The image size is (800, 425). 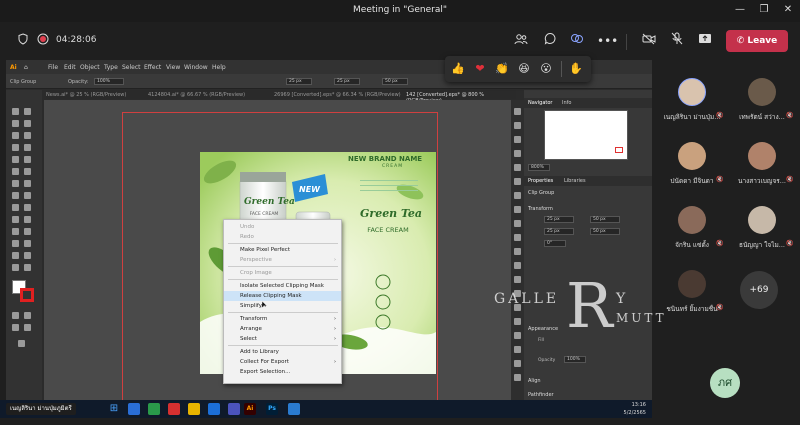 What do you see at coordinates (109, 81) in the screenshot?
I see `opacity-input: 100%` at bounding box center [109, 81].